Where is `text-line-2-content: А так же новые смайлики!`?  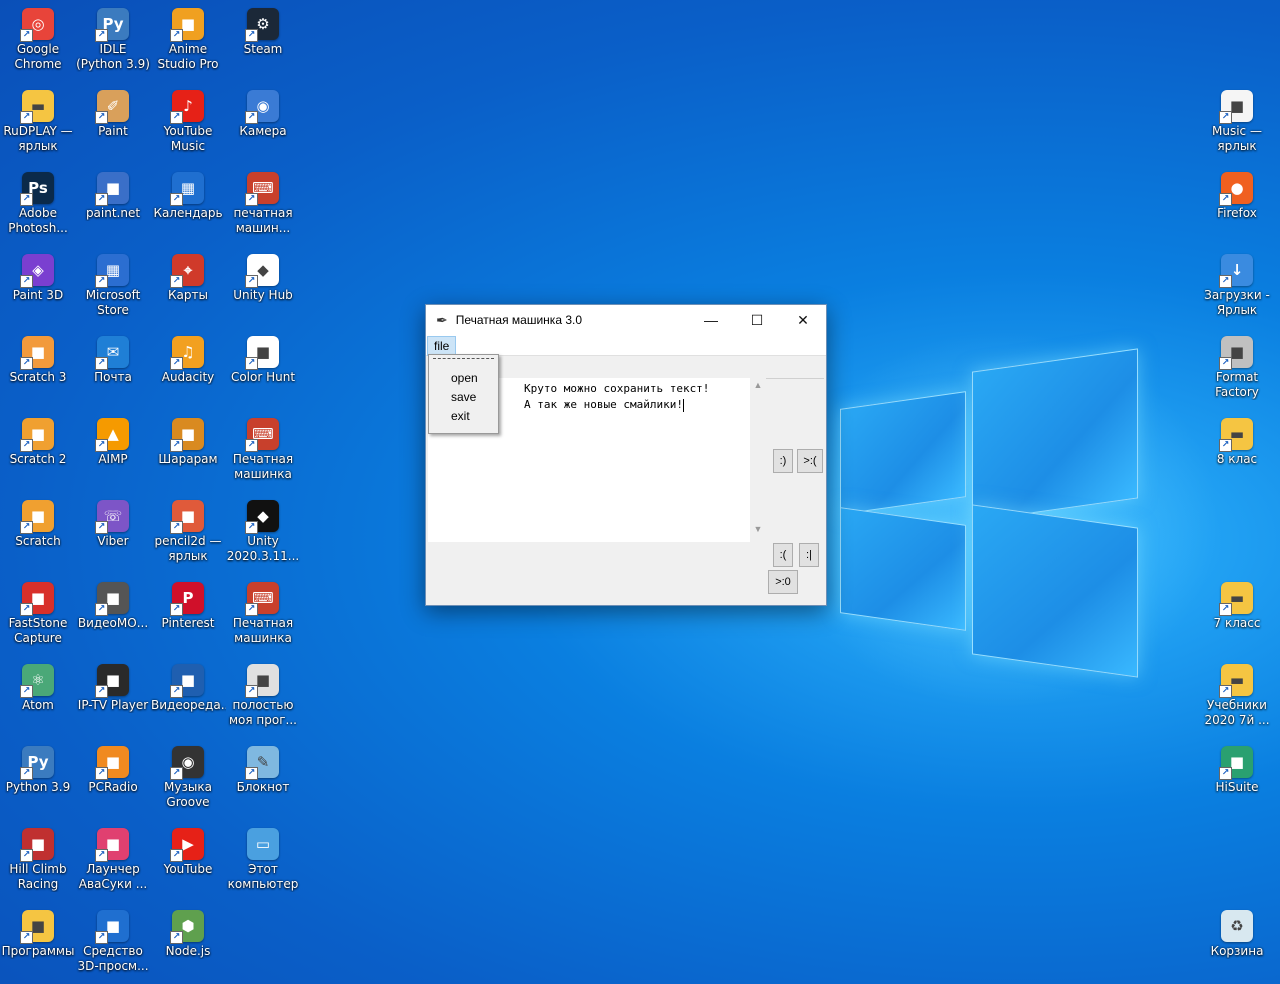
text-line-2-content: А так же новые смайлики! is located at coordinates (603, 404).